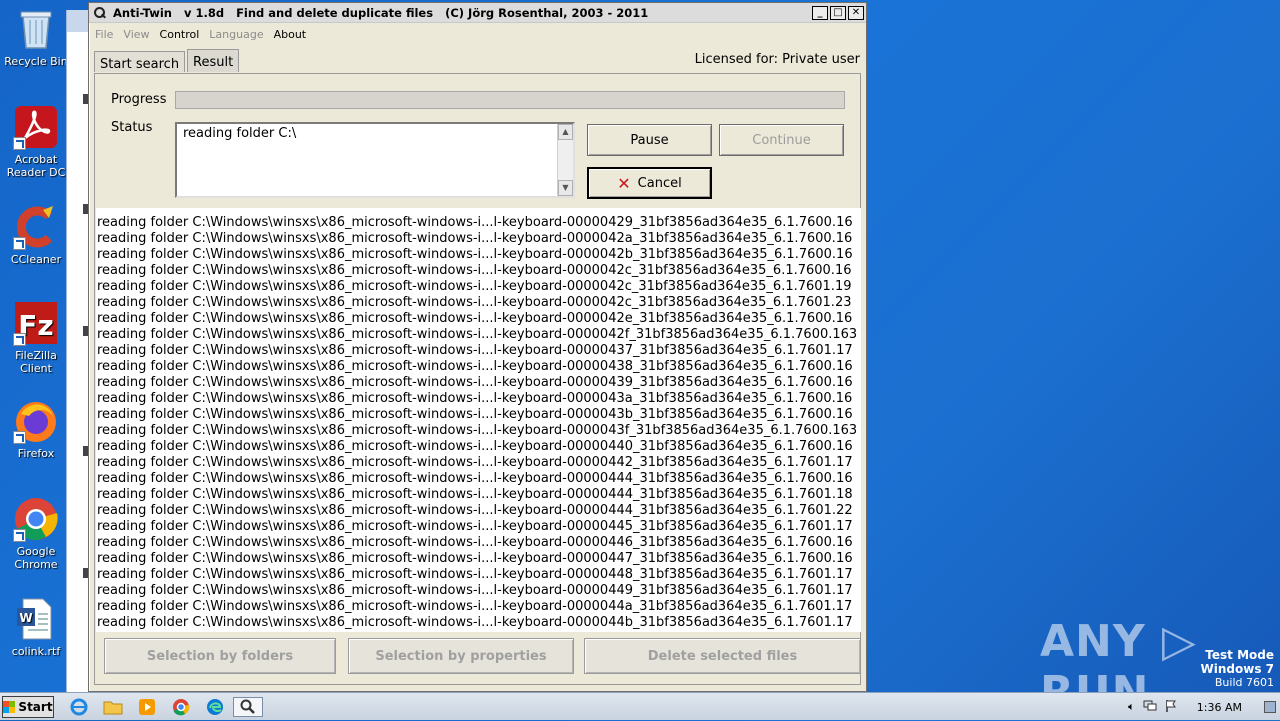 This screenshot has height=721, width=1280. I want to click on desktop-icon-ccleaner: CCleaner, so click(36, 235).